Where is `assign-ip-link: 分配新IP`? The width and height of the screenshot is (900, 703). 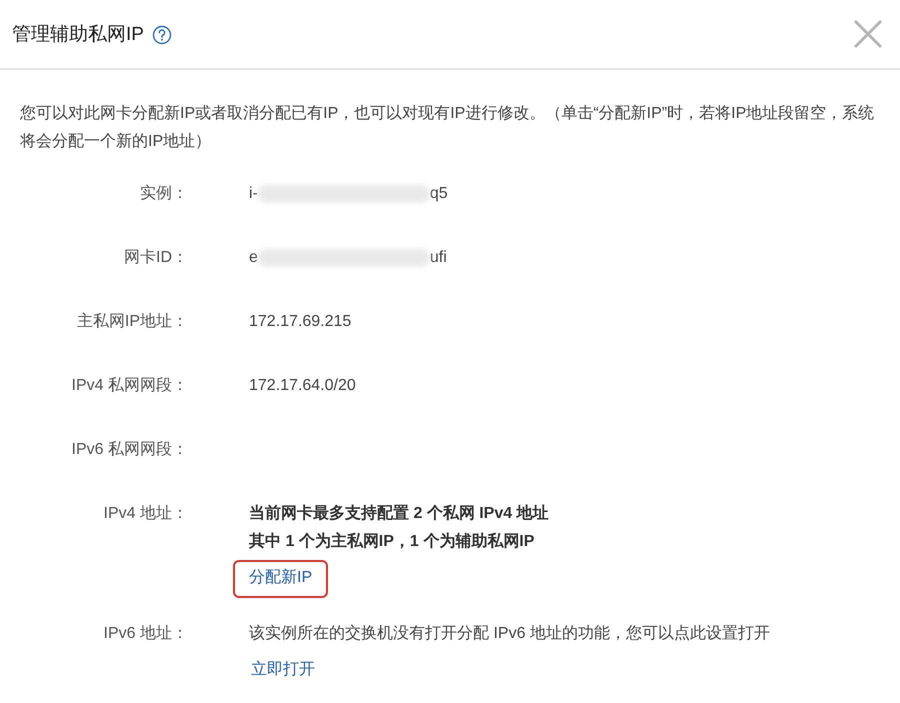 assign-ip-link: 分配新IP is located at coordinates (280, 579).